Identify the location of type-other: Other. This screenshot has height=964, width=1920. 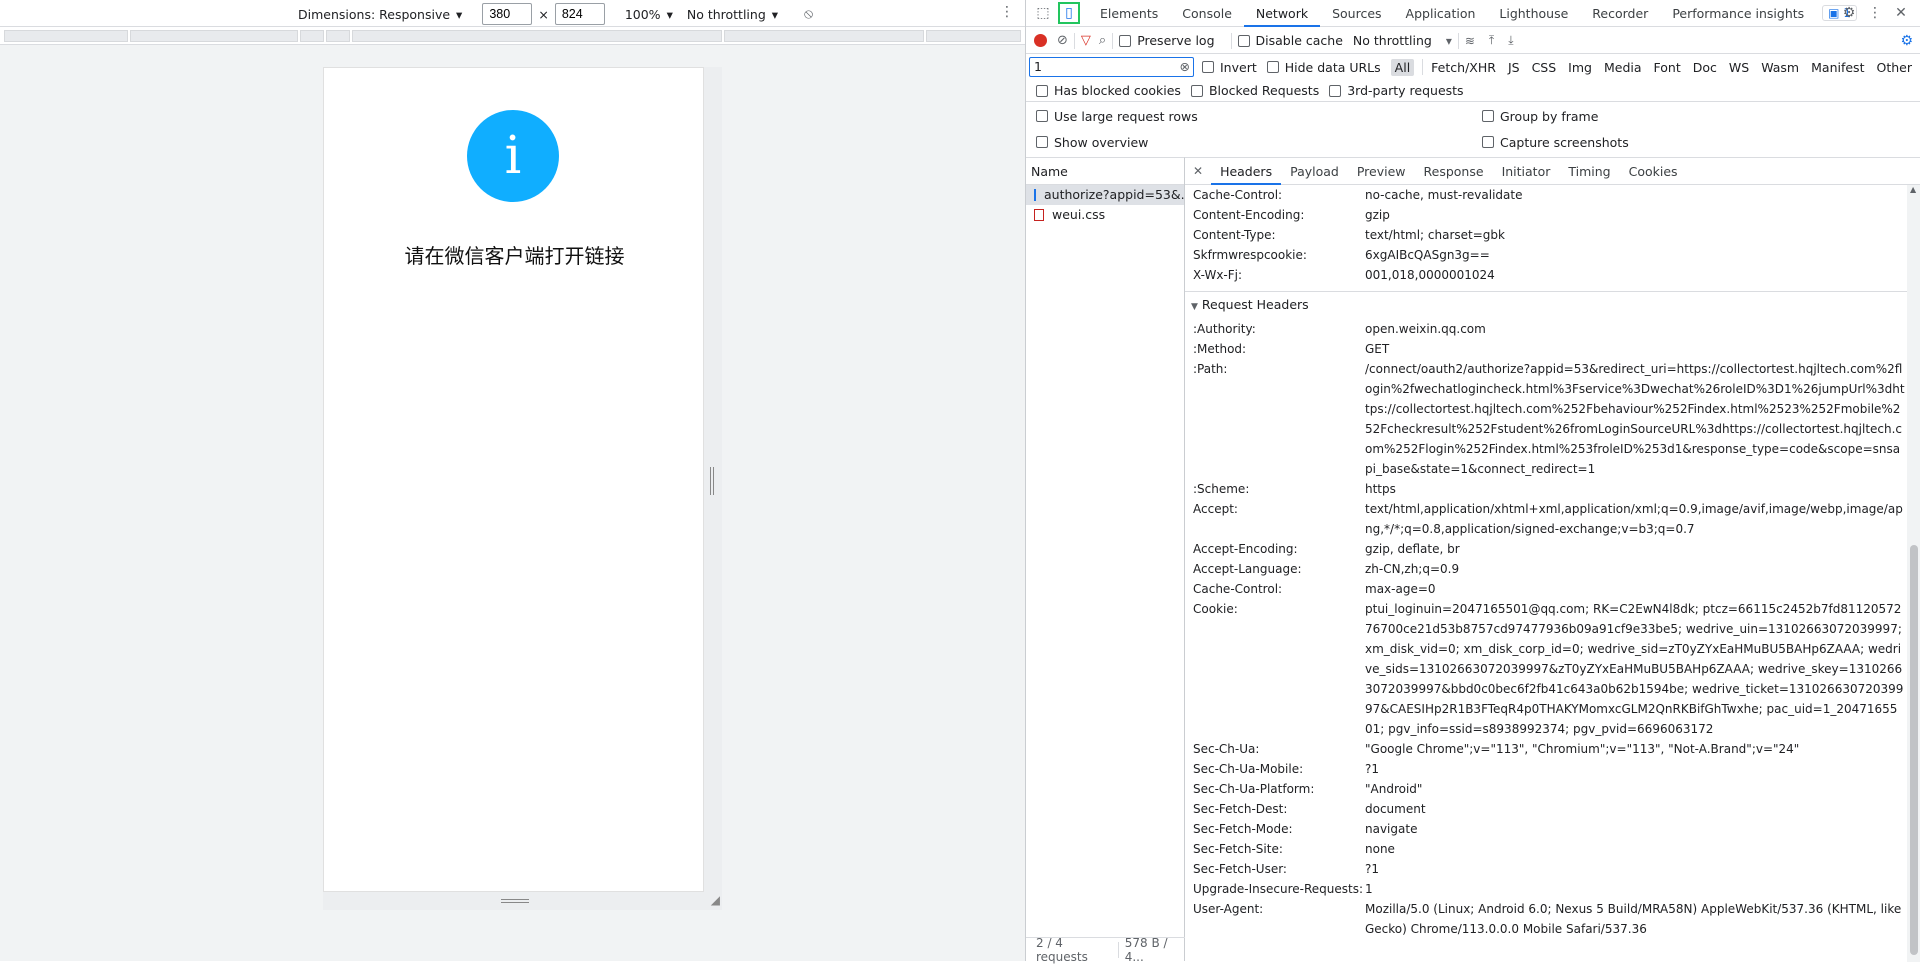
(1894, 67).